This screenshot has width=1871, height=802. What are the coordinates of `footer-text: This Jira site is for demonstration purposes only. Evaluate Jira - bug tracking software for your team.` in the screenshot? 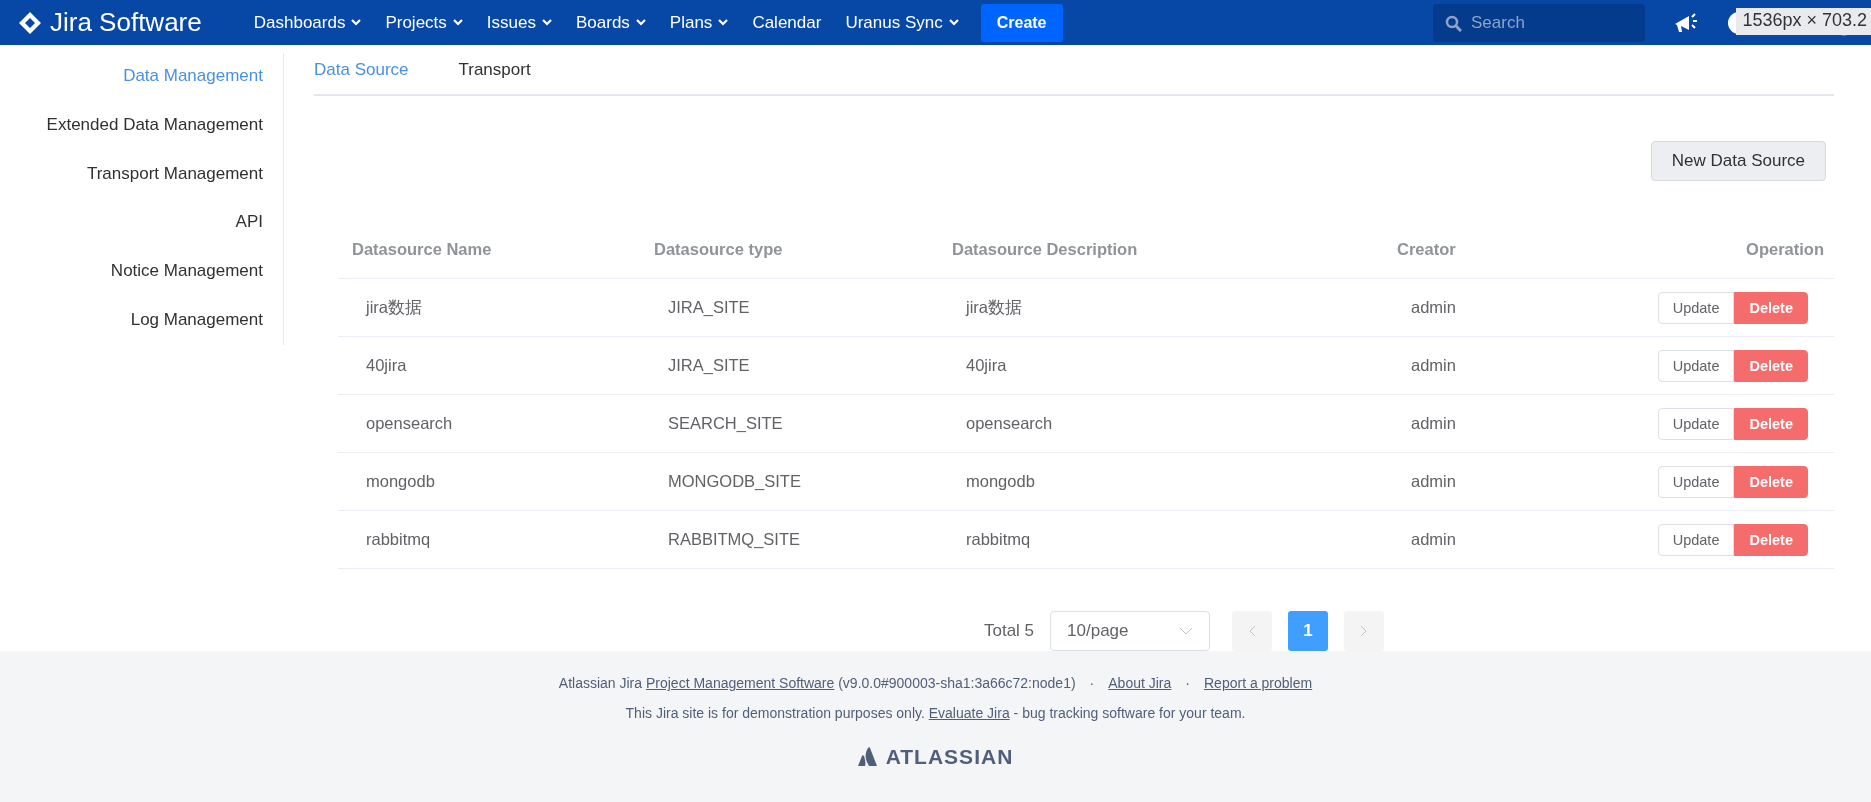 It's located at (935, 713).